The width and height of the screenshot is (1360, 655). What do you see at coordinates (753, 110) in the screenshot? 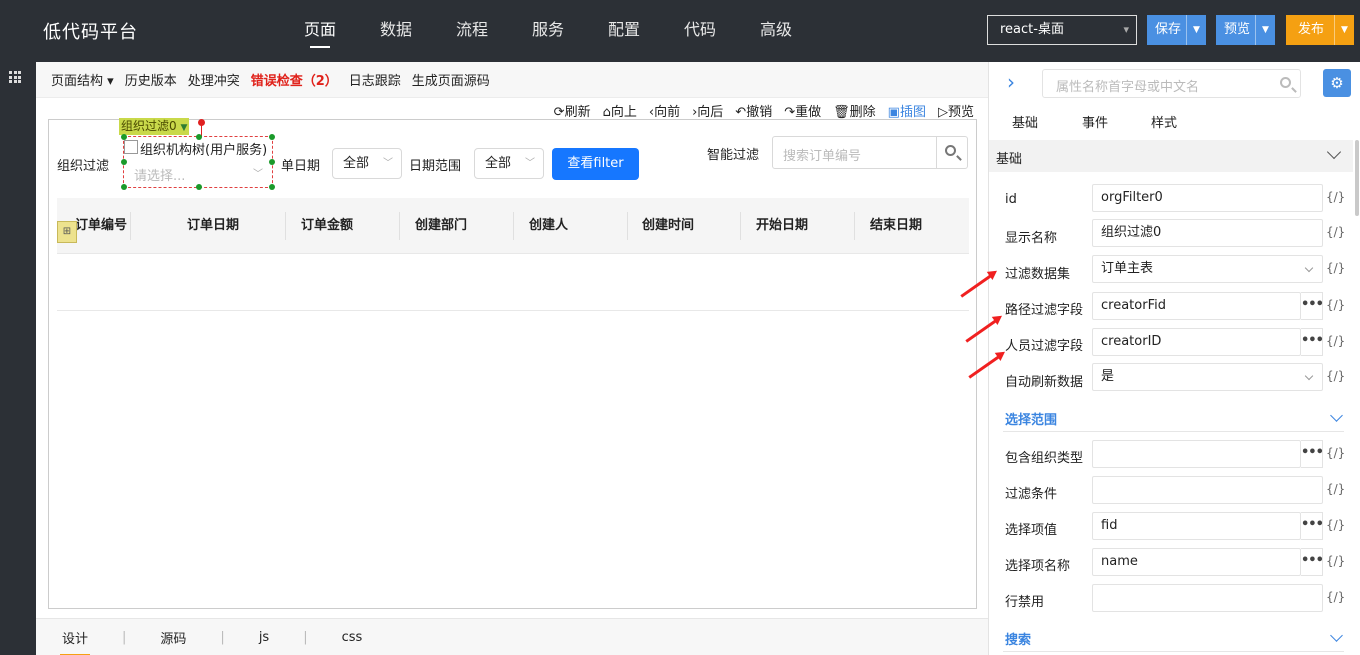
I see `undo-button: ↶撤销` at bounding box center [753, 110].